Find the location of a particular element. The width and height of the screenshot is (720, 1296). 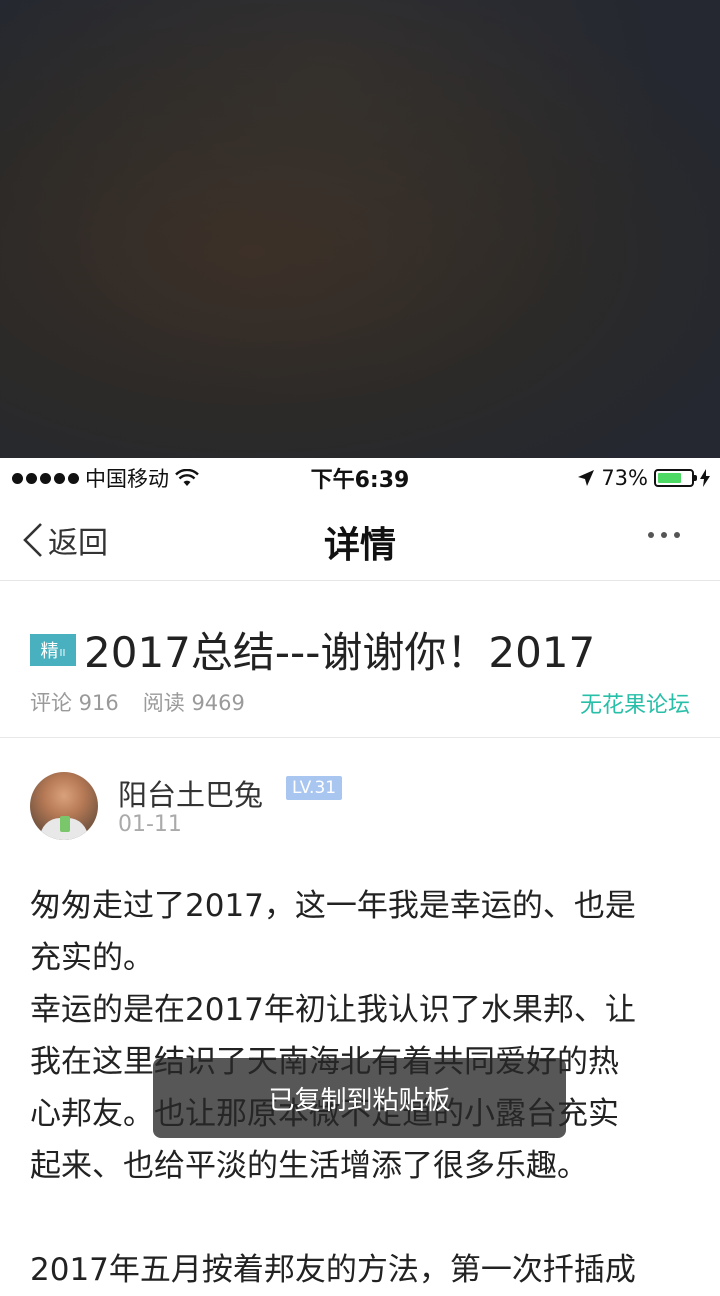

title-row: 精 II 2017总结---谢谢你！2017 is located at coordinates (312, 649).